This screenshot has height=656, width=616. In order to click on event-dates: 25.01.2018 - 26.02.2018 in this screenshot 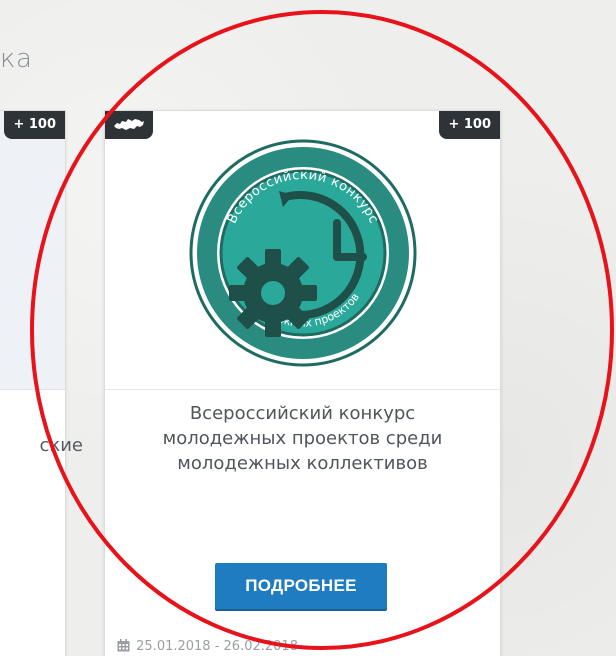, I will do `click(207, 646)`.